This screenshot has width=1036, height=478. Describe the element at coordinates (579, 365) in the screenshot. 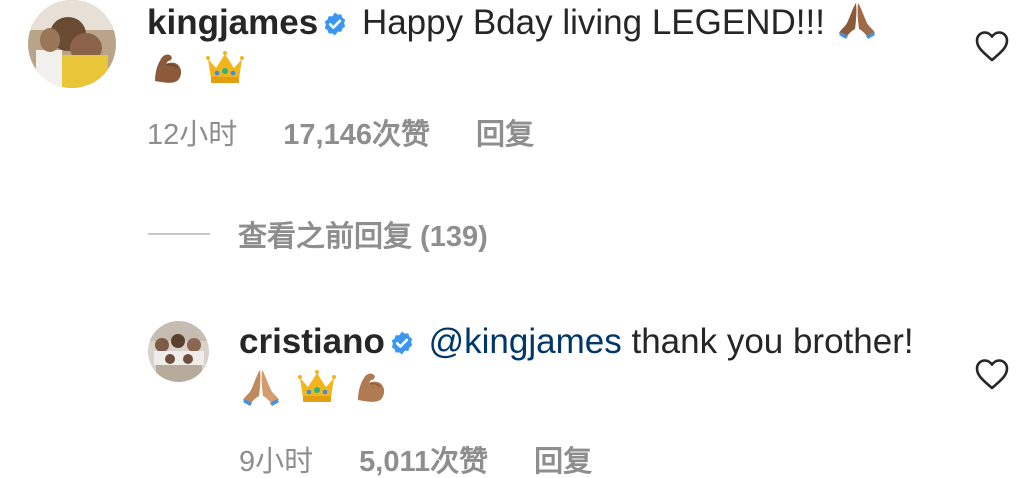

I see `comment-cristiano: cristiano @kingjames thank you brother!` at that location.